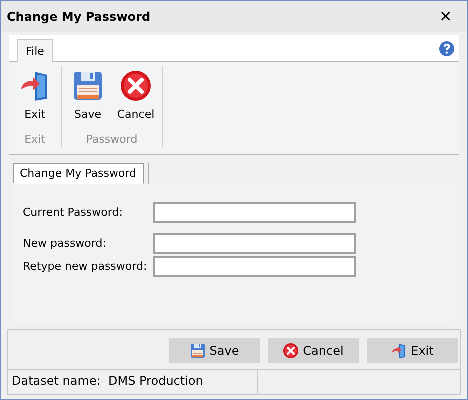 The image size is (468, 400). What do you see at coordinates (313, 350) in the screenshot?
I see `footer-button: Cancel` at bounding box center [313, 350].